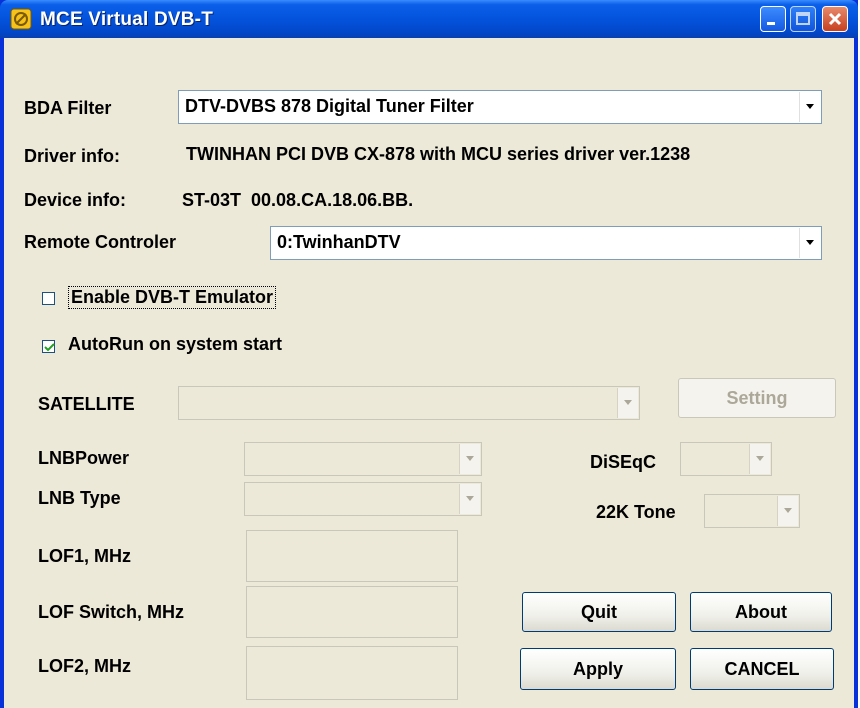  What do you see at coordinates (352, 612) in the screenshot?
I see `lof-switch-input` at bounding box center [352, 612].